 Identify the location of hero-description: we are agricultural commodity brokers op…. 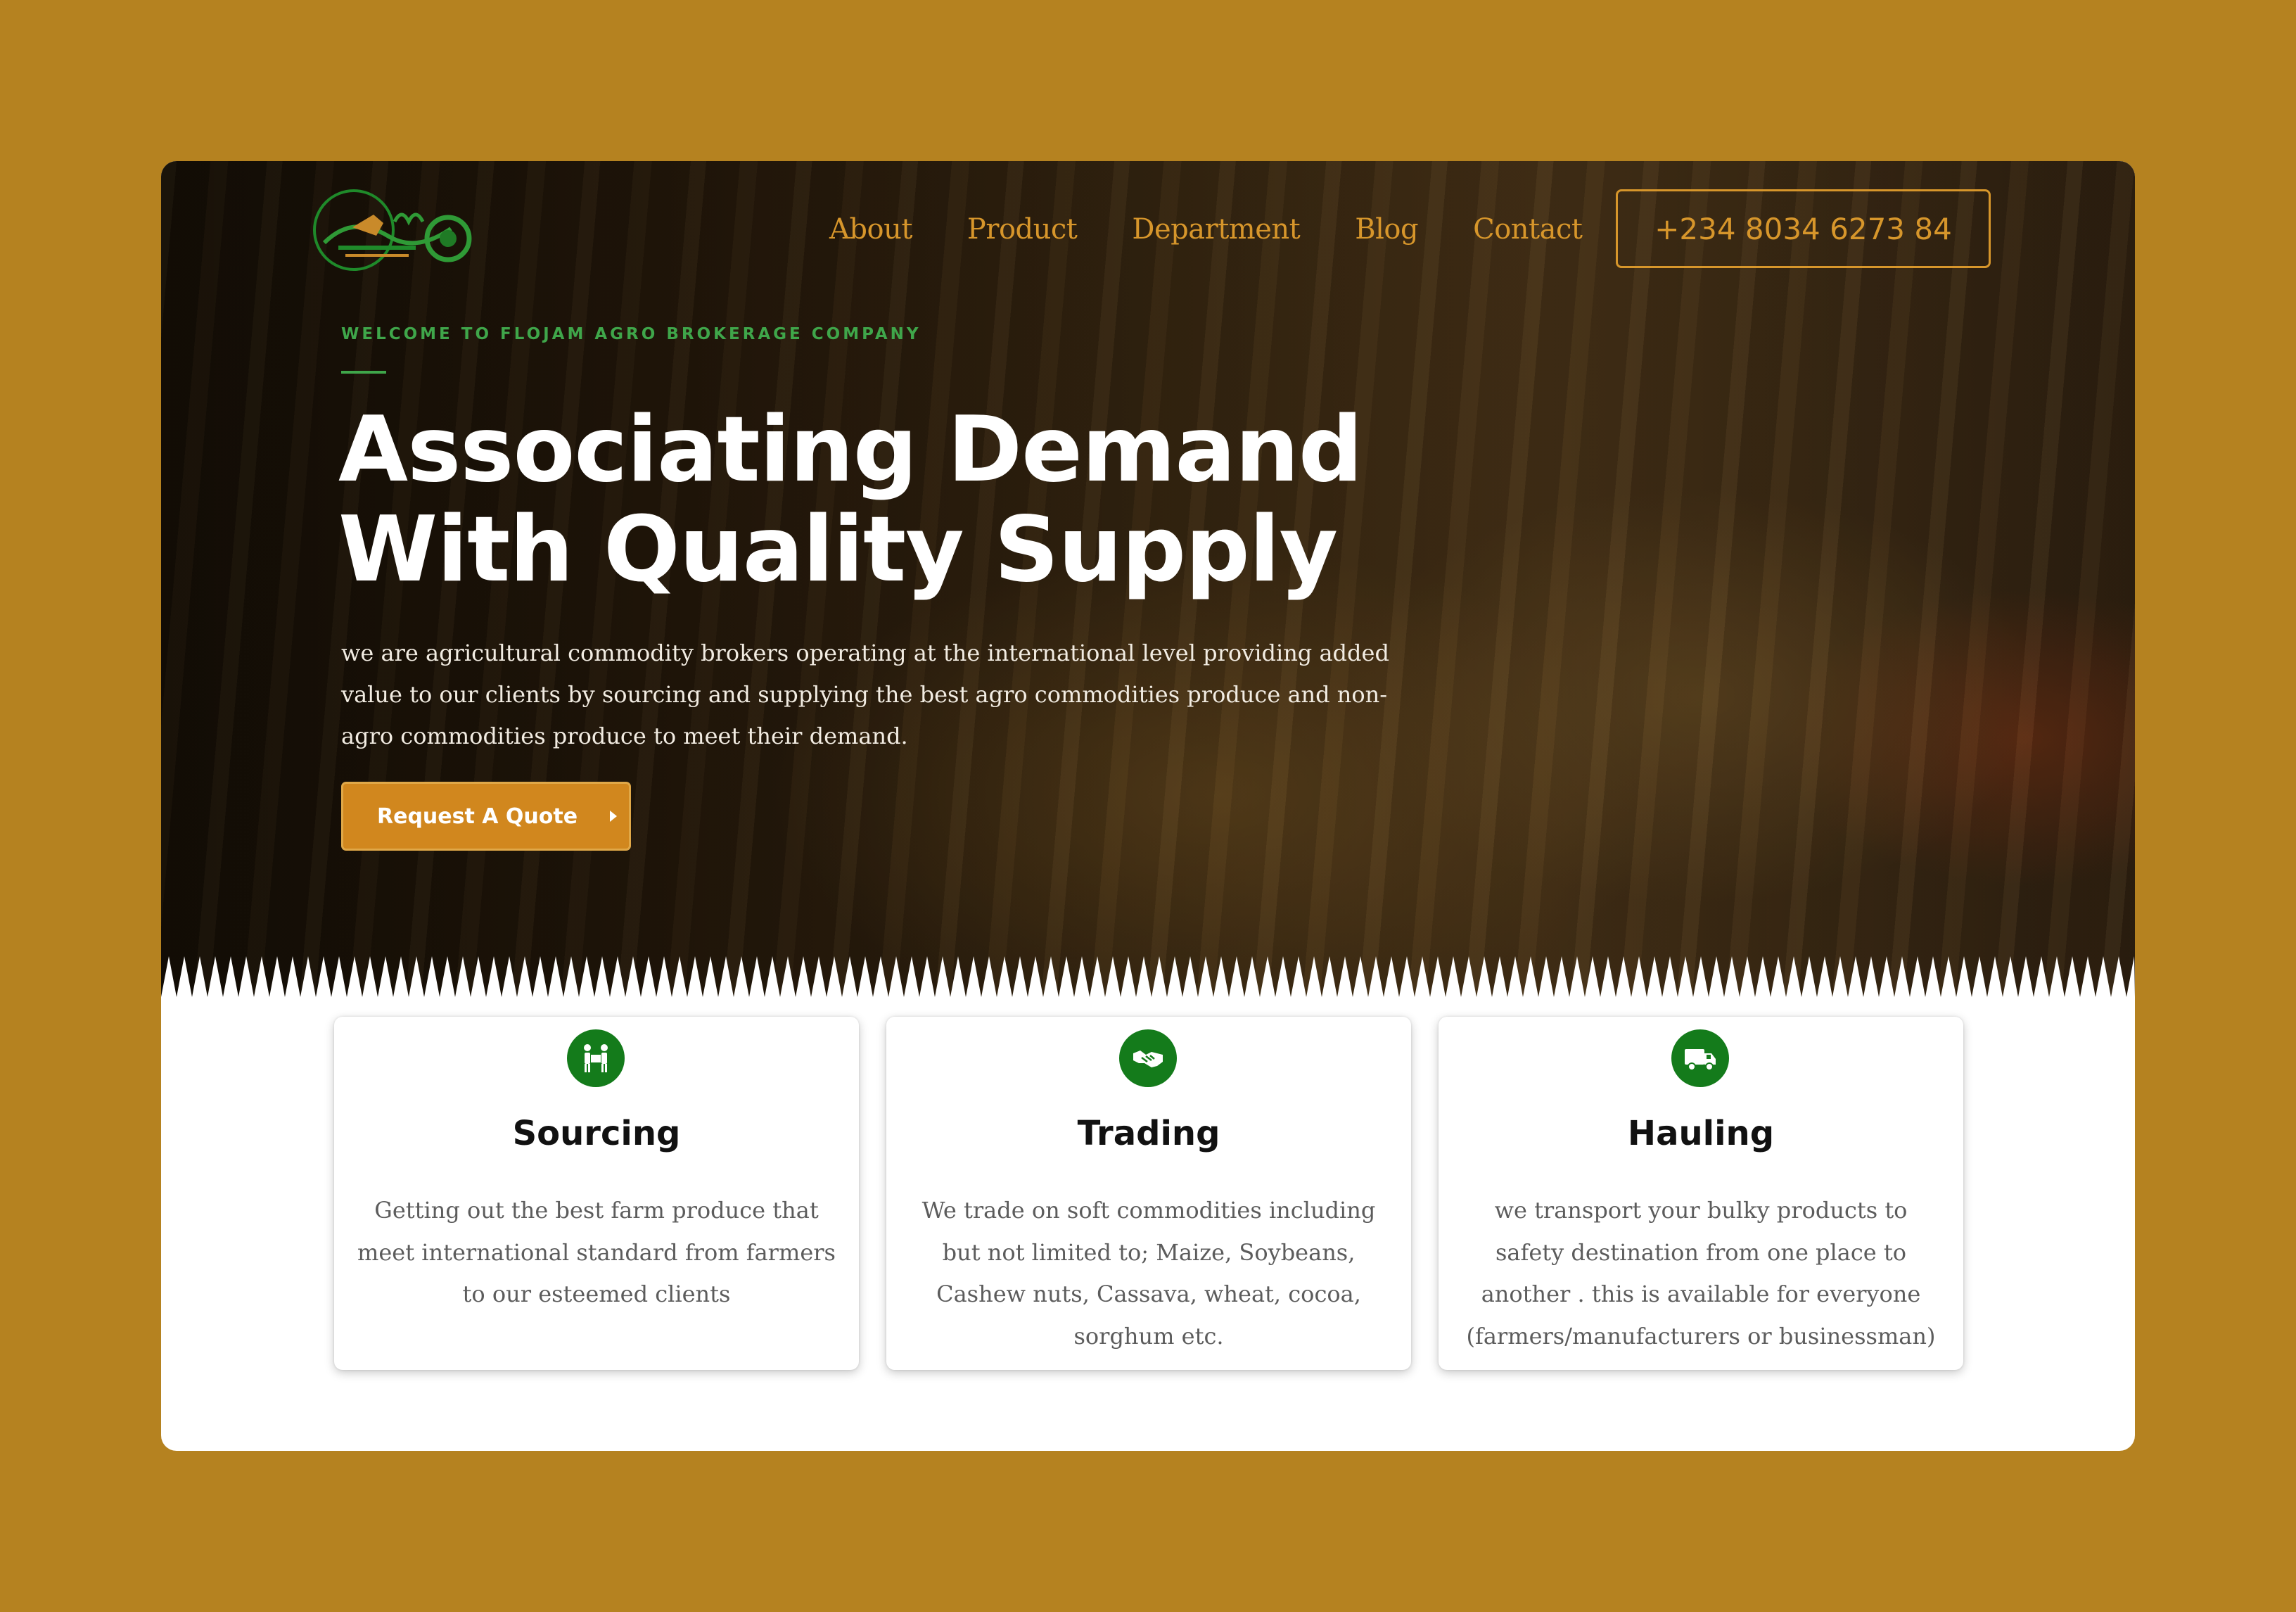
(865, 694).